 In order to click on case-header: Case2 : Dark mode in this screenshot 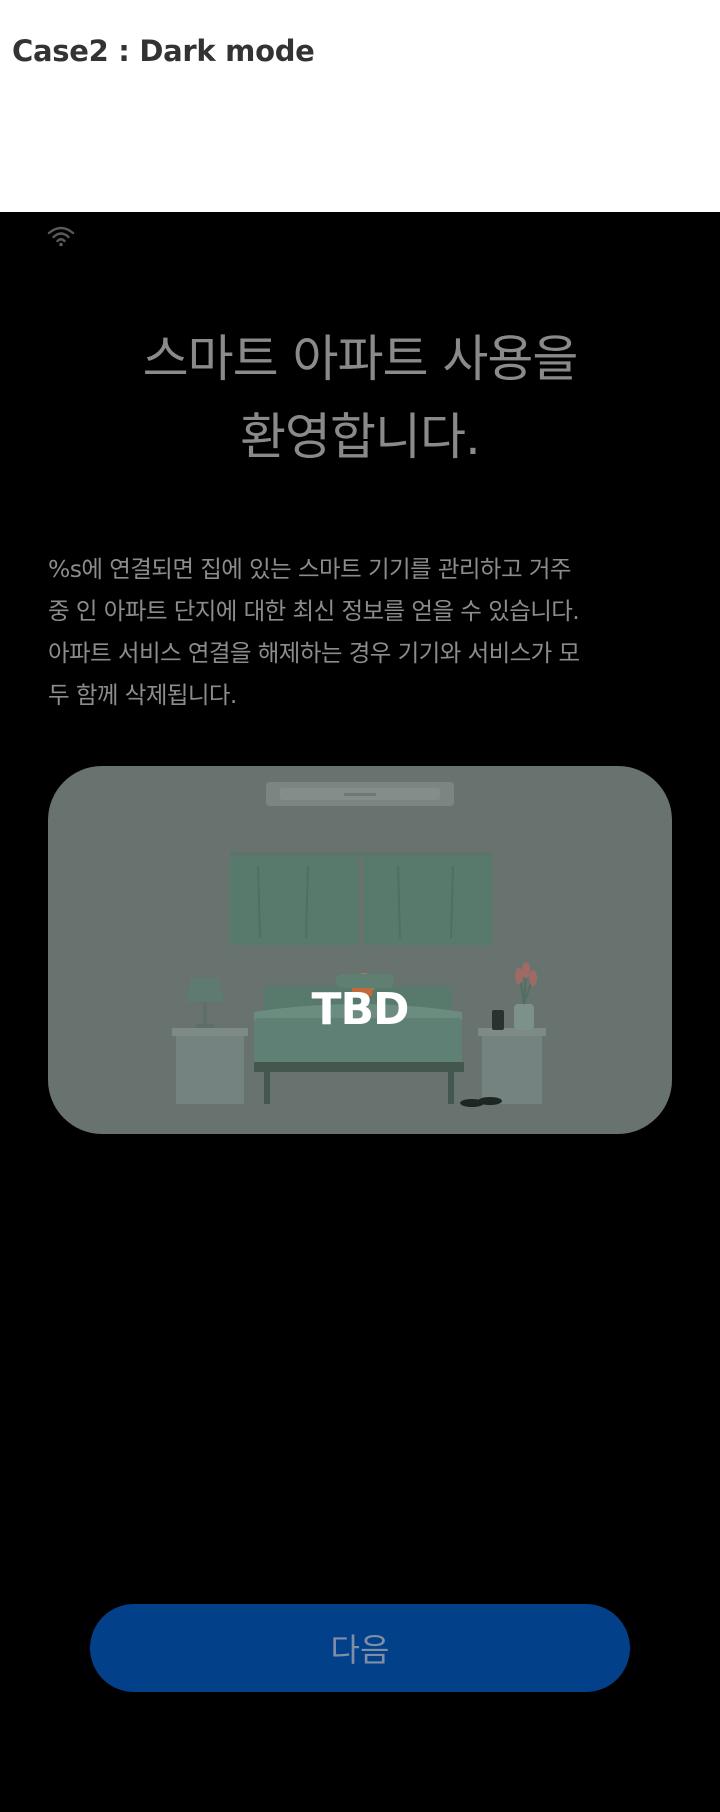, I will do `click(360, 106)`.